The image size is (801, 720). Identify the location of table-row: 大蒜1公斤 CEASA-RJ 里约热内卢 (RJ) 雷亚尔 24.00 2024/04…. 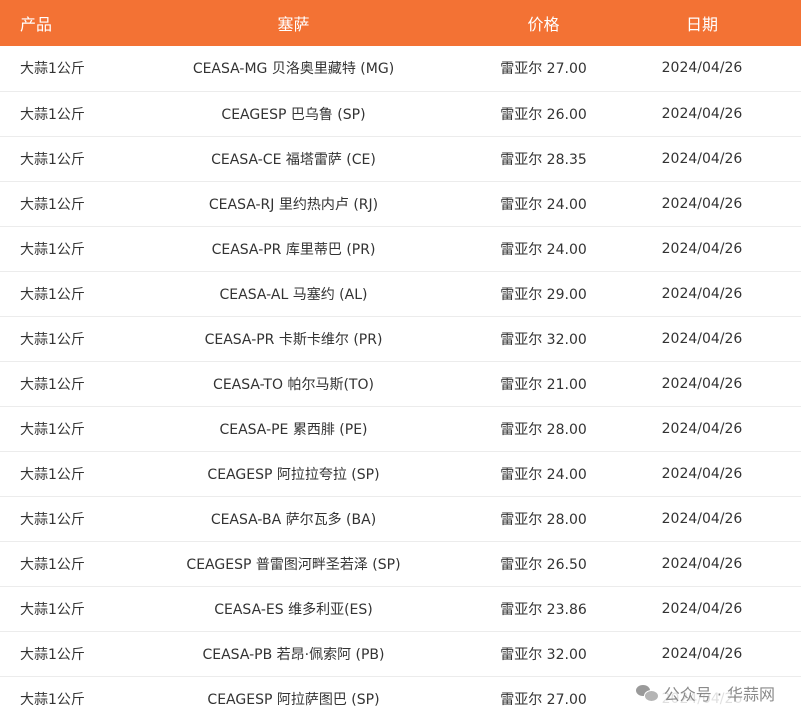
(400, 203).